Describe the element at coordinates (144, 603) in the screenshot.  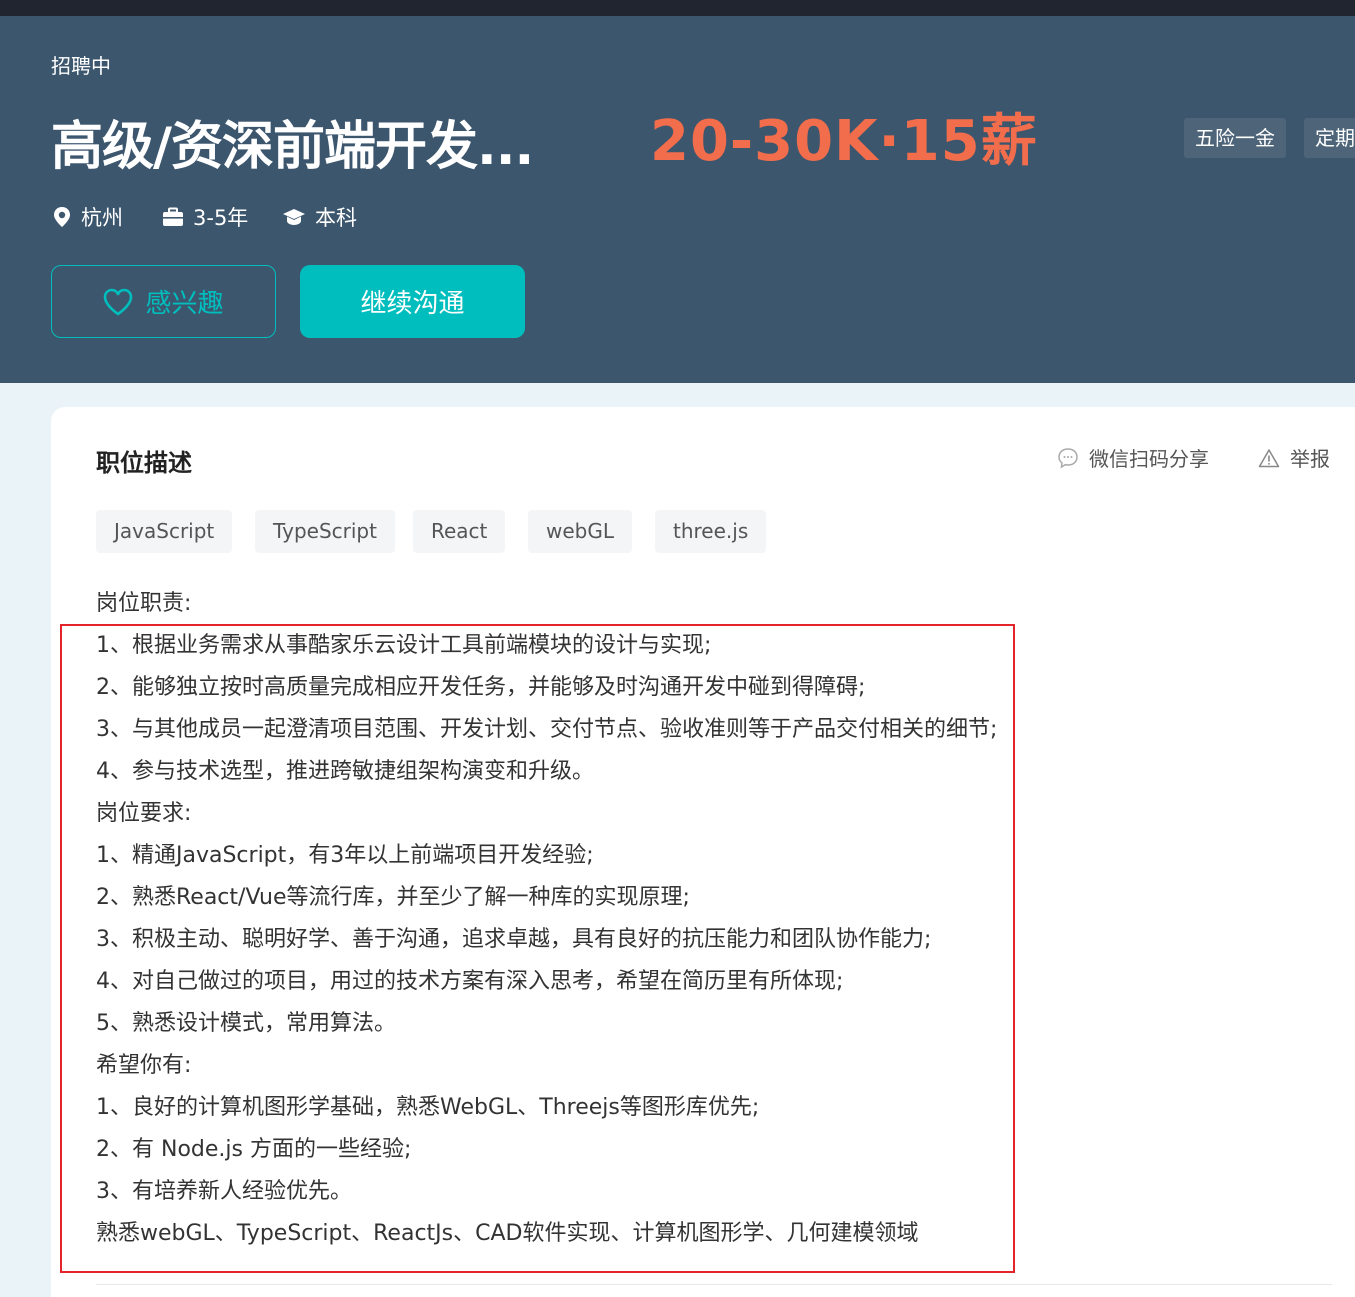
I see `description-line: 岗位职责:` at that location.